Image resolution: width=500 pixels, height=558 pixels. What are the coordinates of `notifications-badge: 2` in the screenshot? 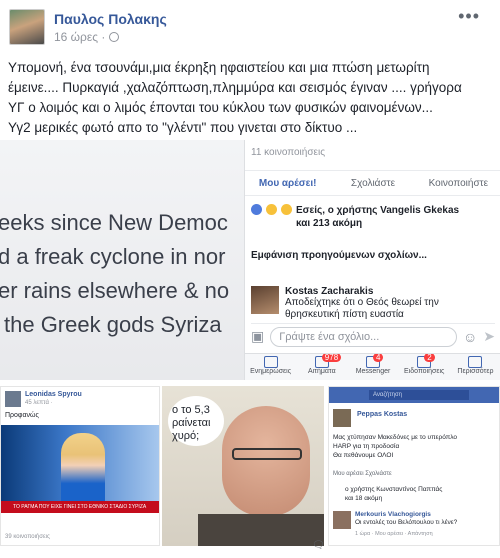 It's located at (429, 358).